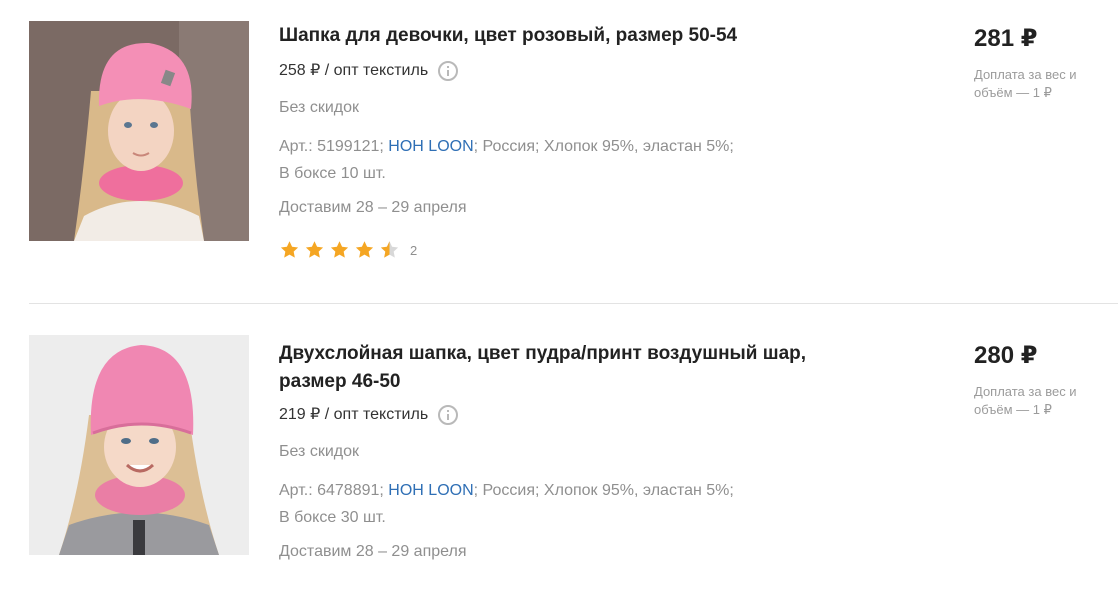 The image size is (1118, 614). Describe the element at coordinates (573, 303) in the screenshot. I see `divider` at that location.